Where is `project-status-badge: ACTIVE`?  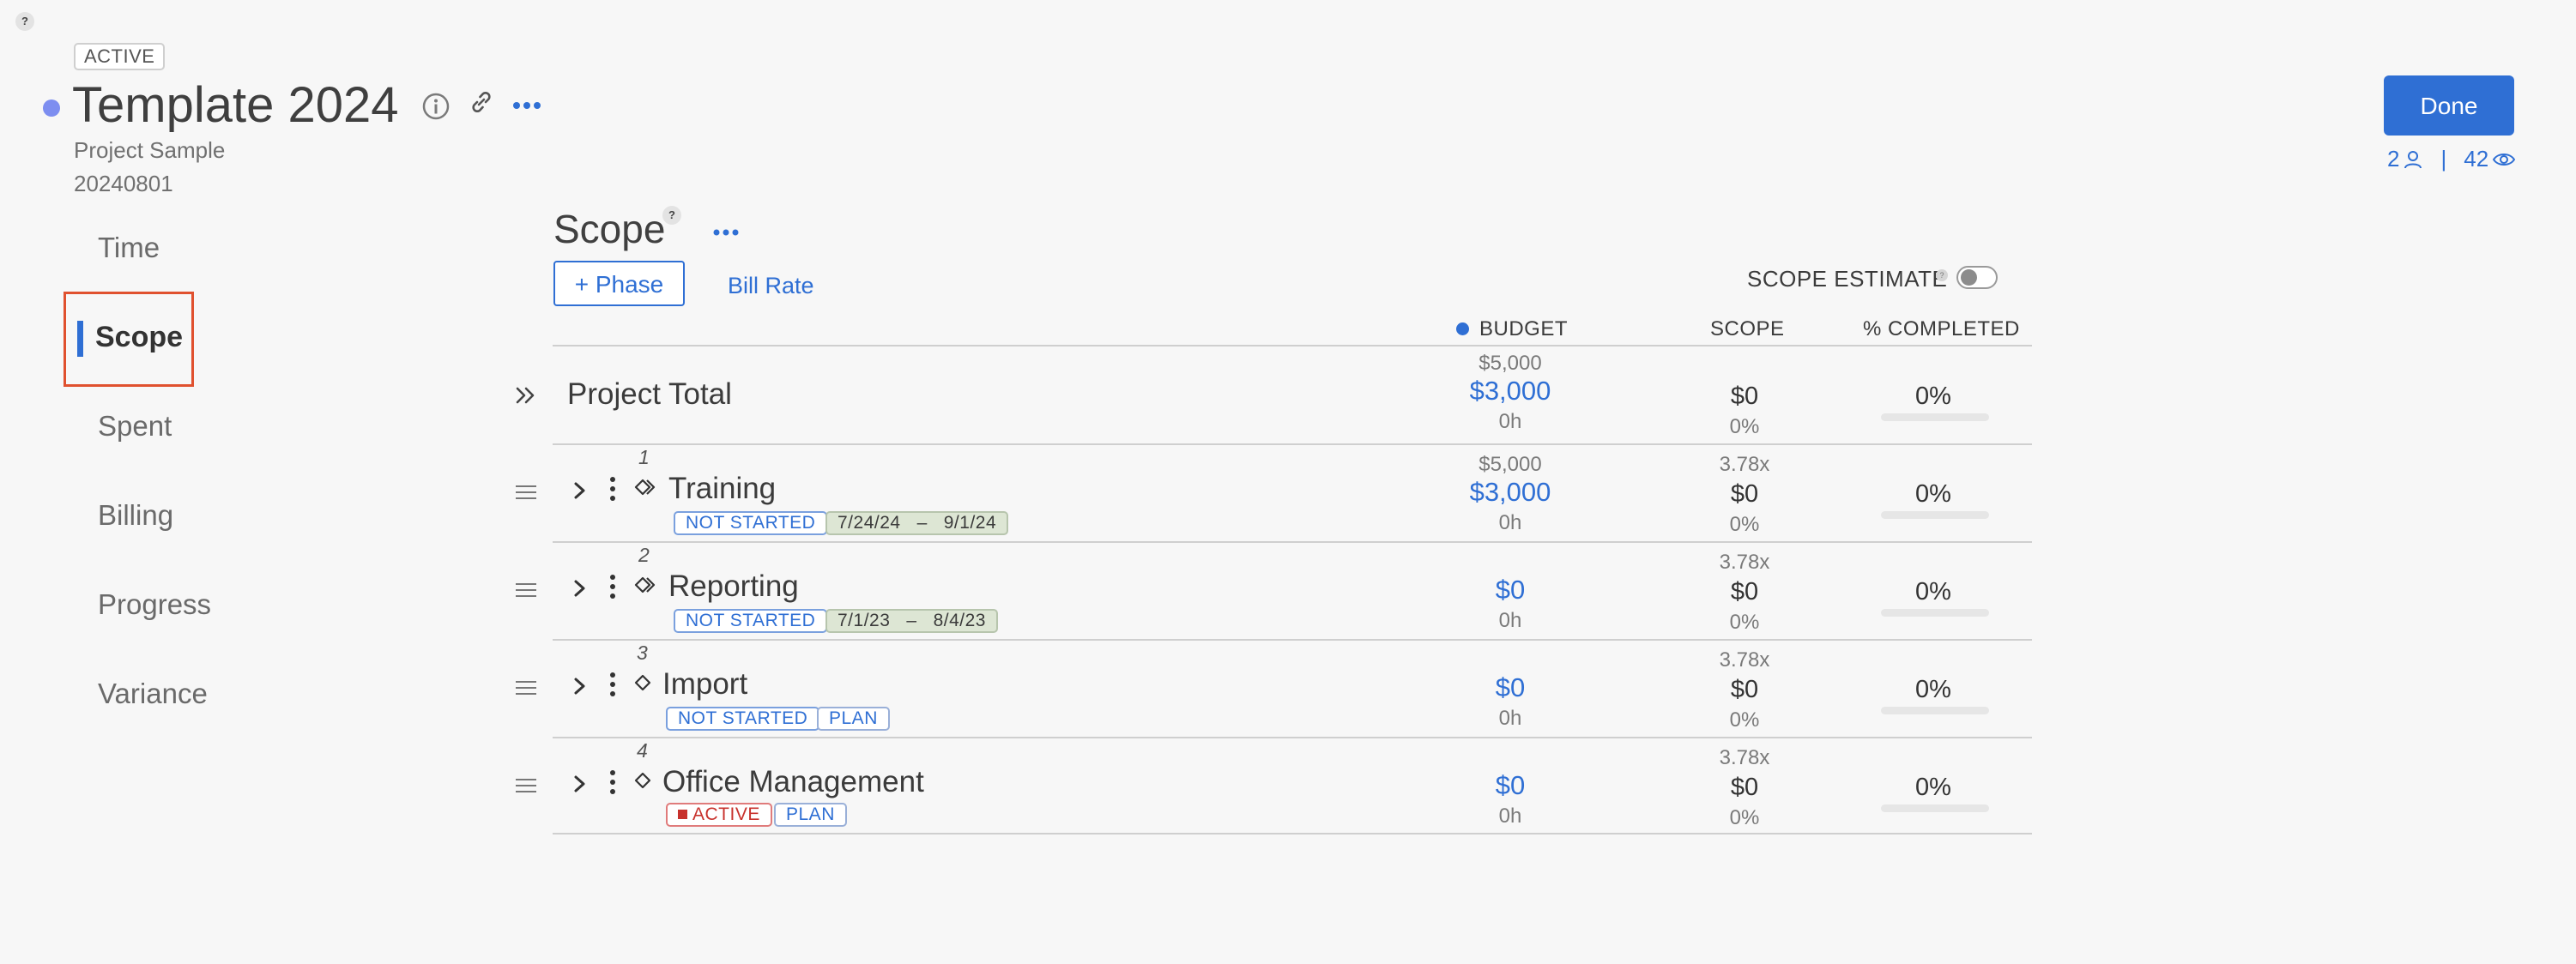
project-status-badge: ACTIVE is located at coordinates (120, 57).